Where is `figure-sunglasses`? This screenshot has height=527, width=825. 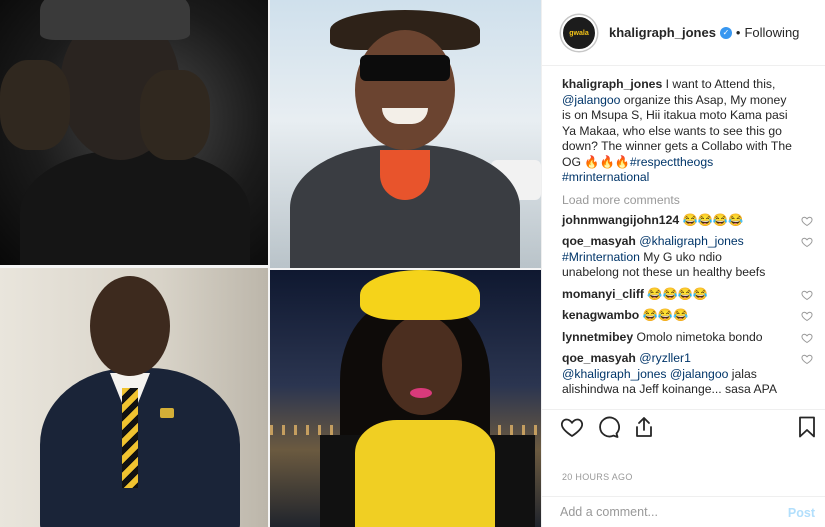
figure-sunglasses is located at coordinates (405, 68).